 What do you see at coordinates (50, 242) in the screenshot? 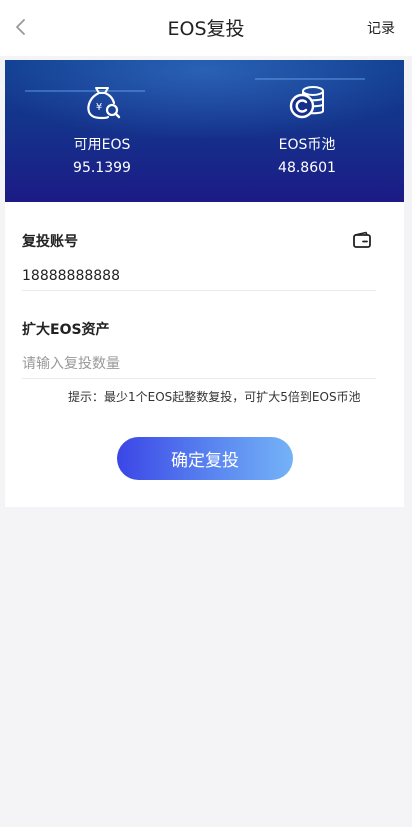
I see `account-label: 复投账号` at bounding box center [50, 242].